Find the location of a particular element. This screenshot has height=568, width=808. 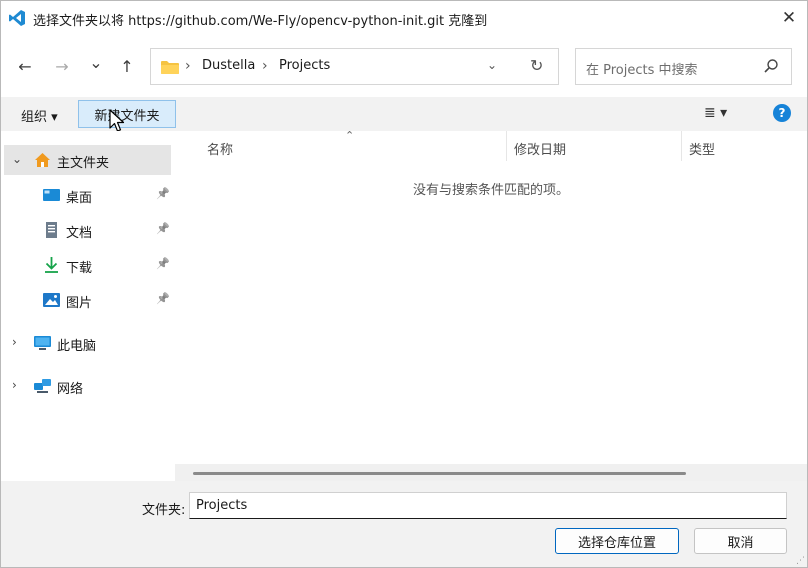

search-icon is located at coordinates (771, 66).